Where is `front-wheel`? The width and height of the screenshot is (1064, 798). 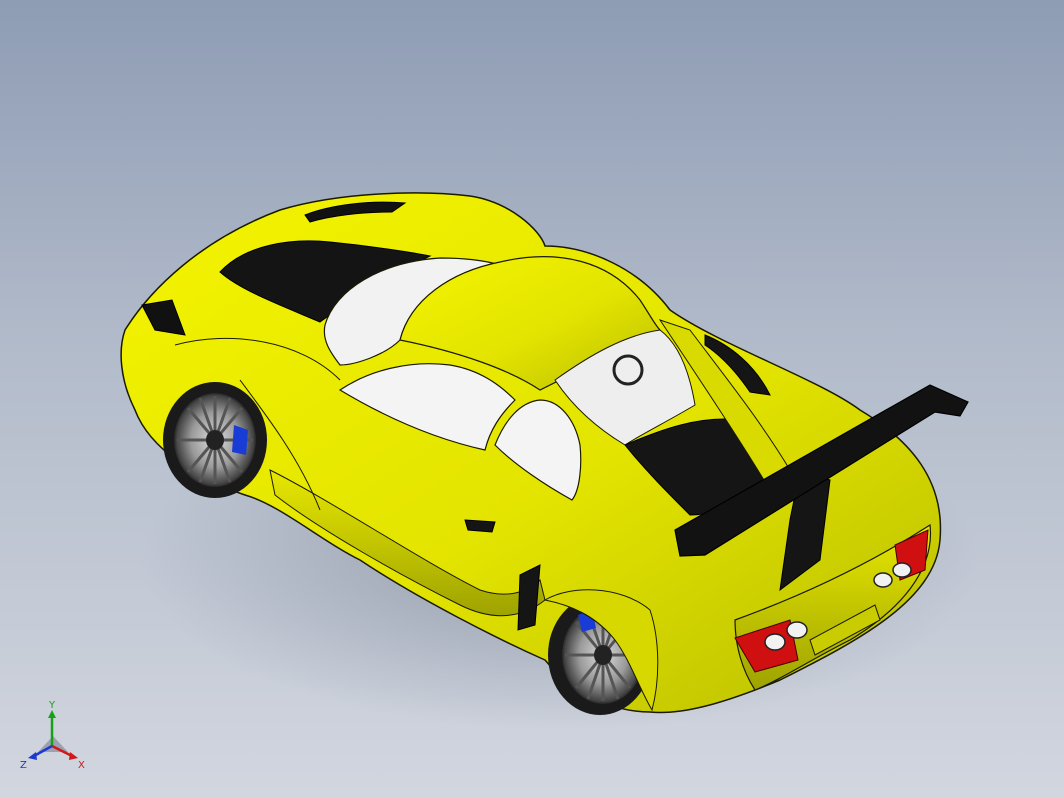
front-wheel is located at coordinates (215, 440).